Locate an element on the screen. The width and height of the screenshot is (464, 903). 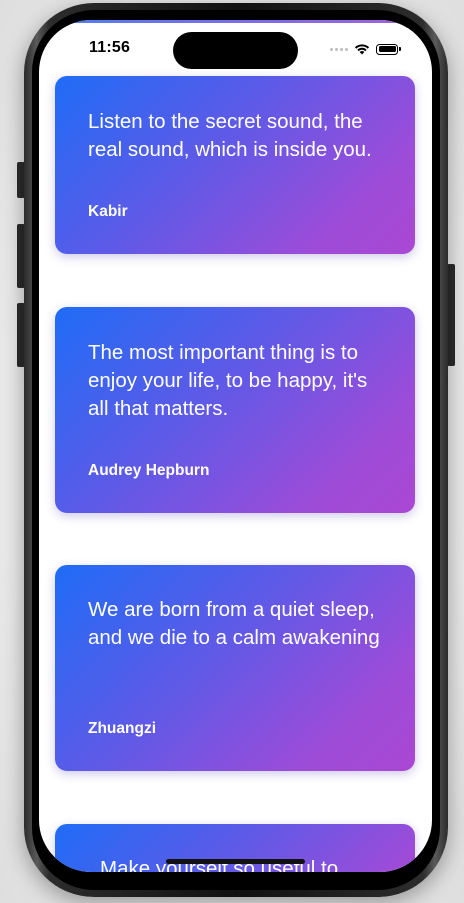
home-indicator is located at coordinates (235, 861).